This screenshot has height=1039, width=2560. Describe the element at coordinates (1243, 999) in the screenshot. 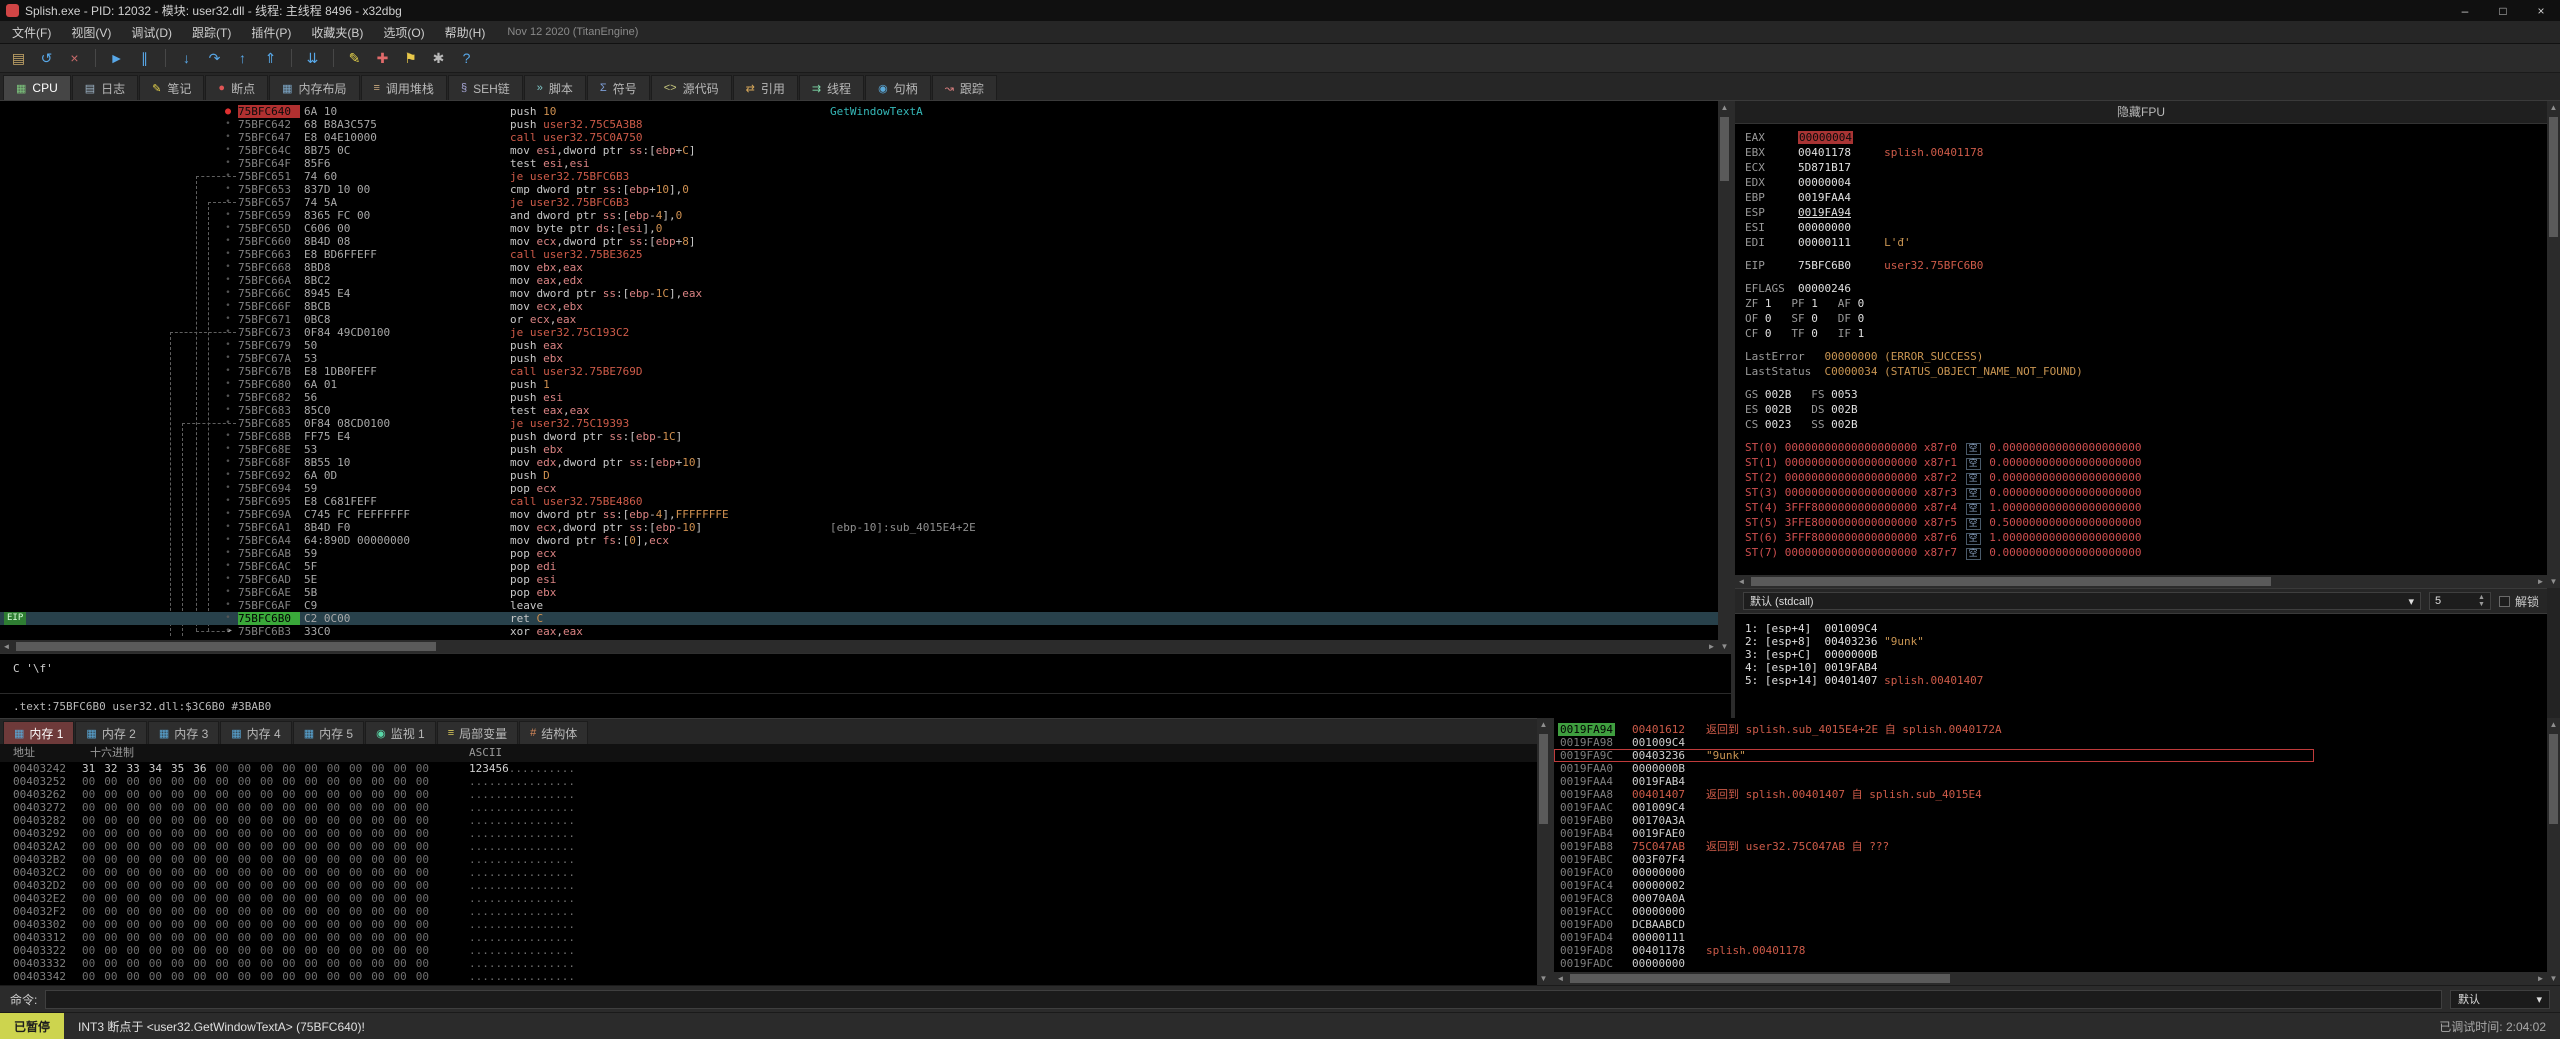

I see `command-input` at that location.